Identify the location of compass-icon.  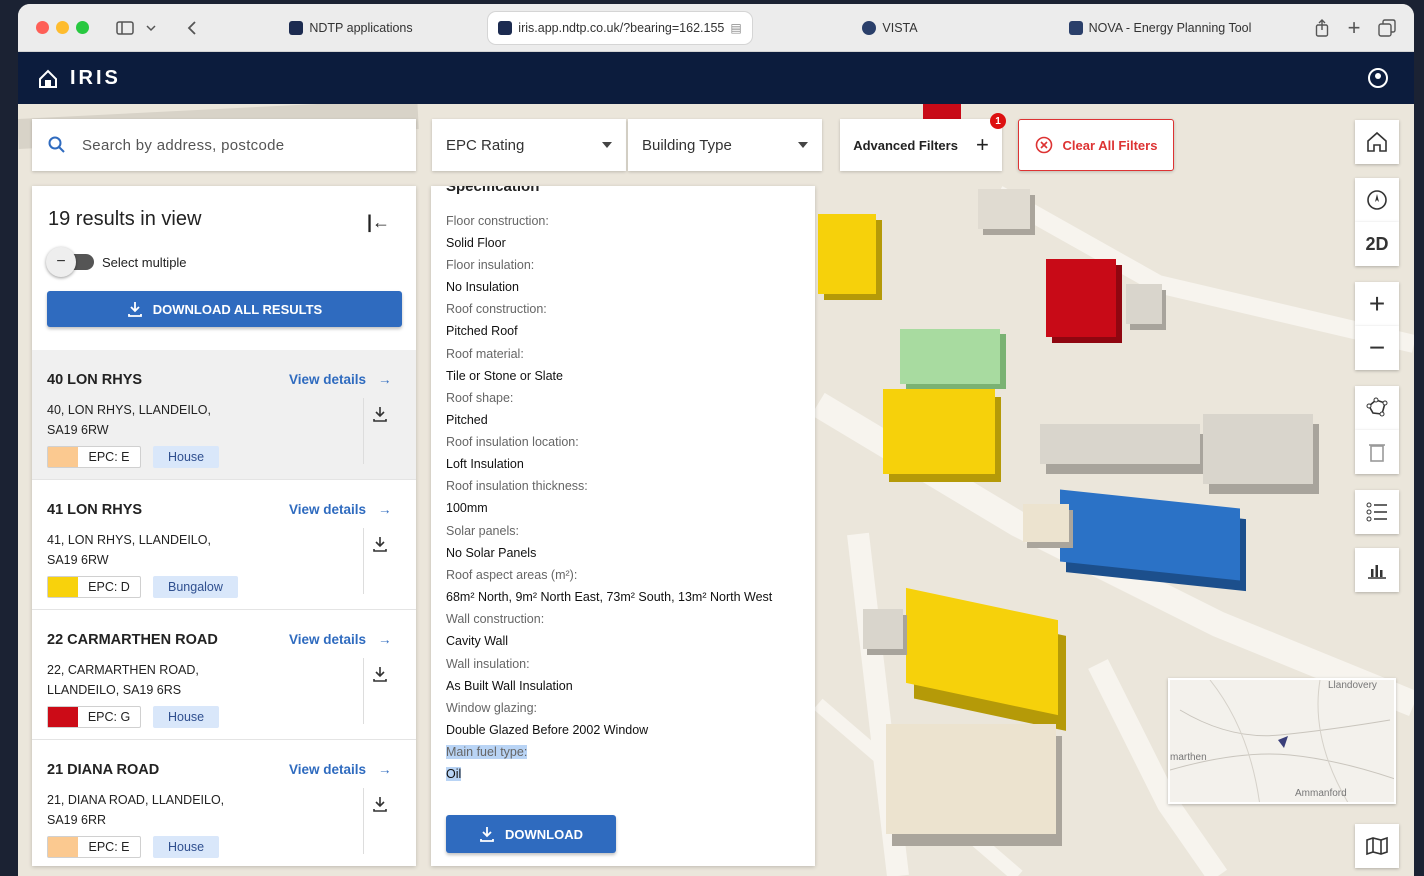
(1377, 200).